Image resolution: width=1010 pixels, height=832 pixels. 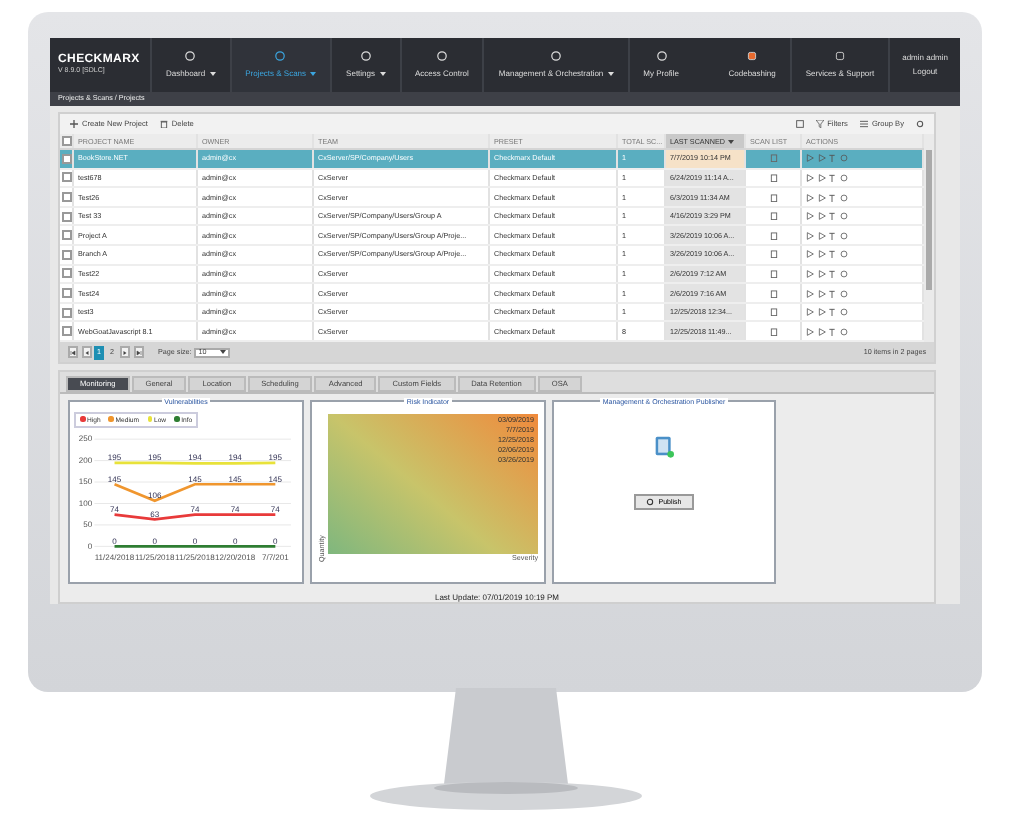 I want to click on refresh-icon, so click(x=650, y=501).